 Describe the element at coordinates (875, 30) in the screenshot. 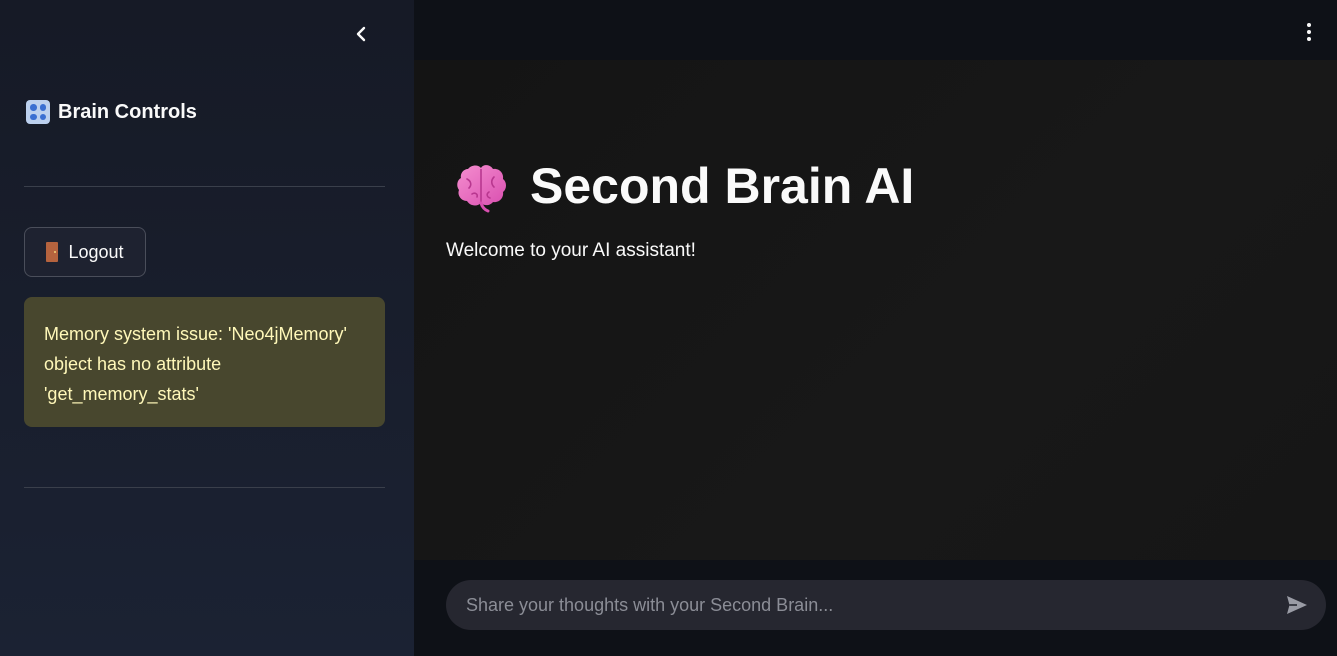

I see `top-bar` at that location.